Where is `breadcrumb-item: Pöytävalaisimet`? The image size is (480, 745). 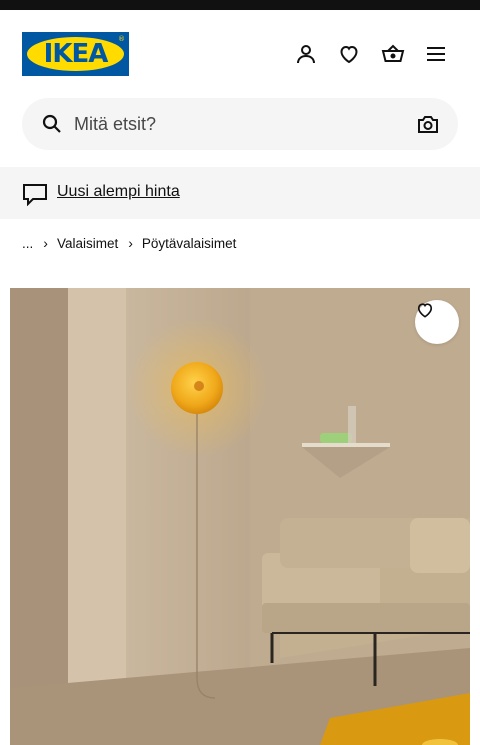
breadcrumb-item: Pöytävalaisimet is located at coordinates (189, 243).